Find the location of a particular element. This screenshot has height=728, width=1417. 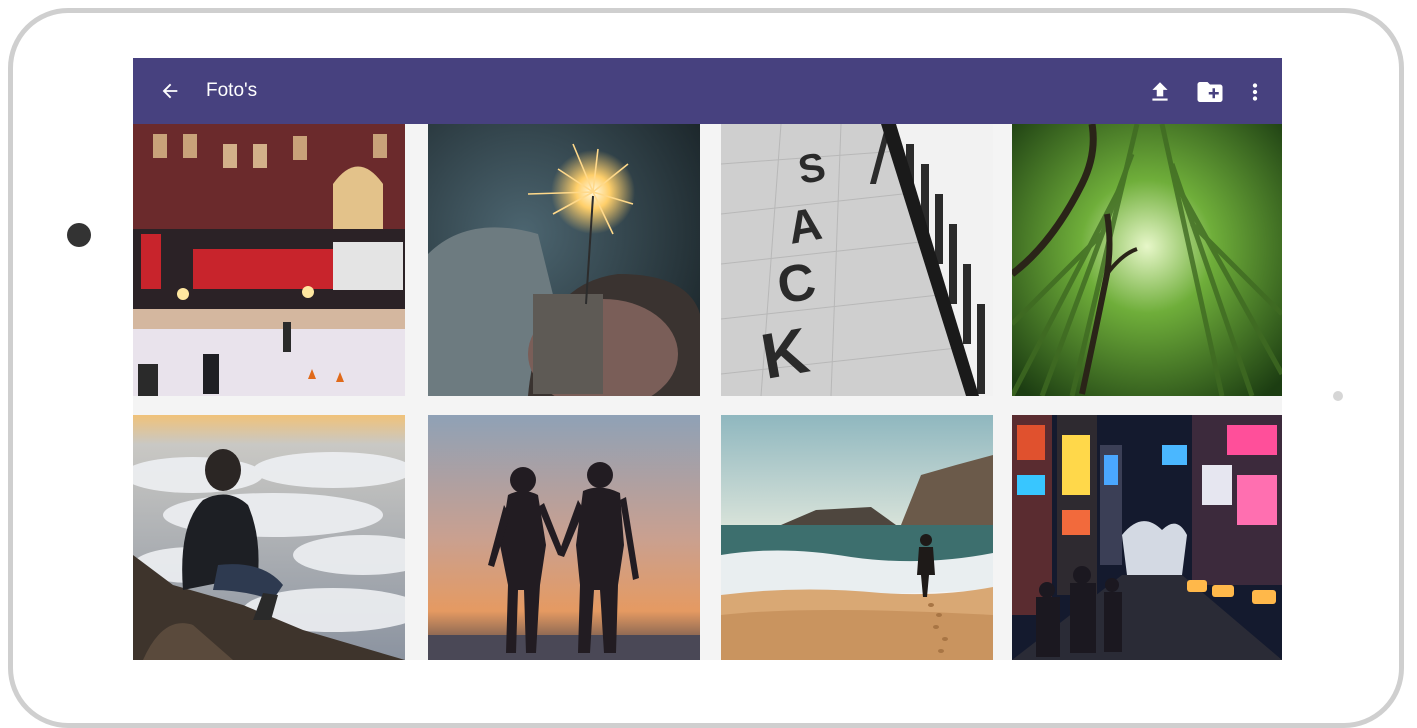

more-options-button is located at coordinates (1255, 92).